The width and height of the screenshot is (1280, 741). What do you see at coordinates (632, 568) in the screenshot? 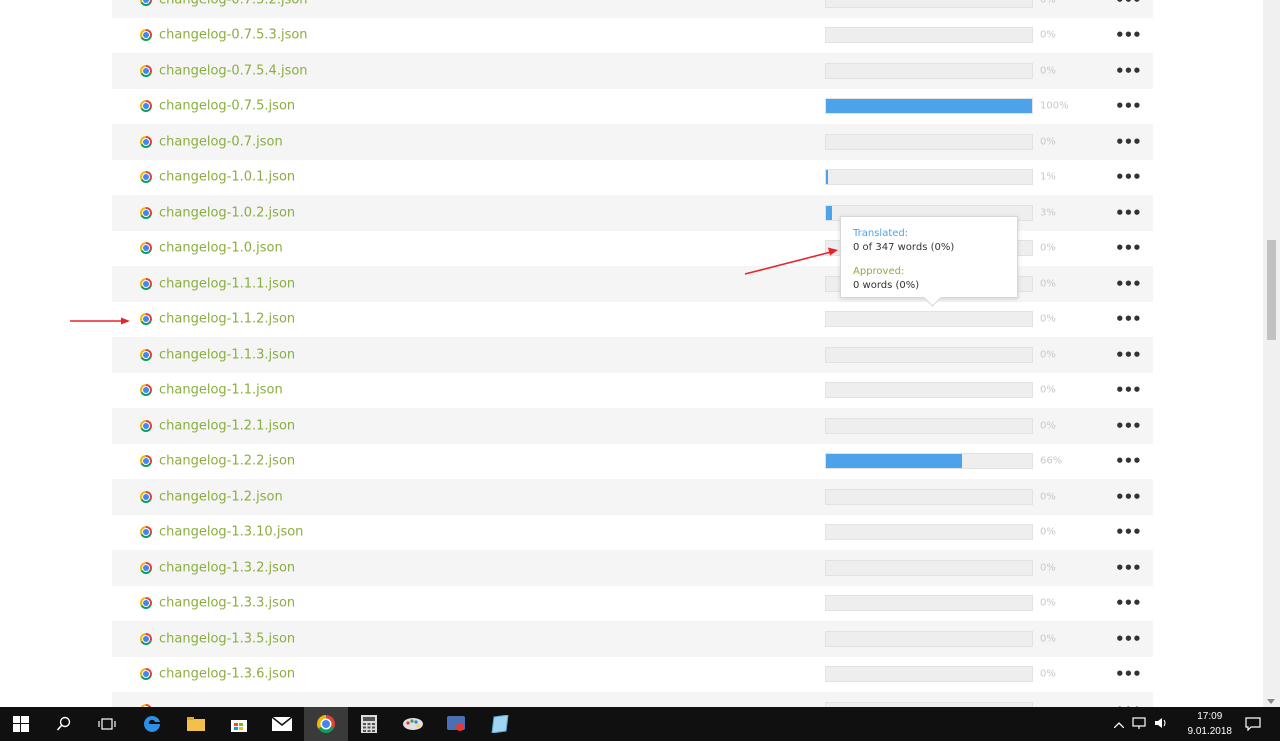
I see `file-row: changelog-1.3.2.json 0% •••` at bounding box center [632, 568].